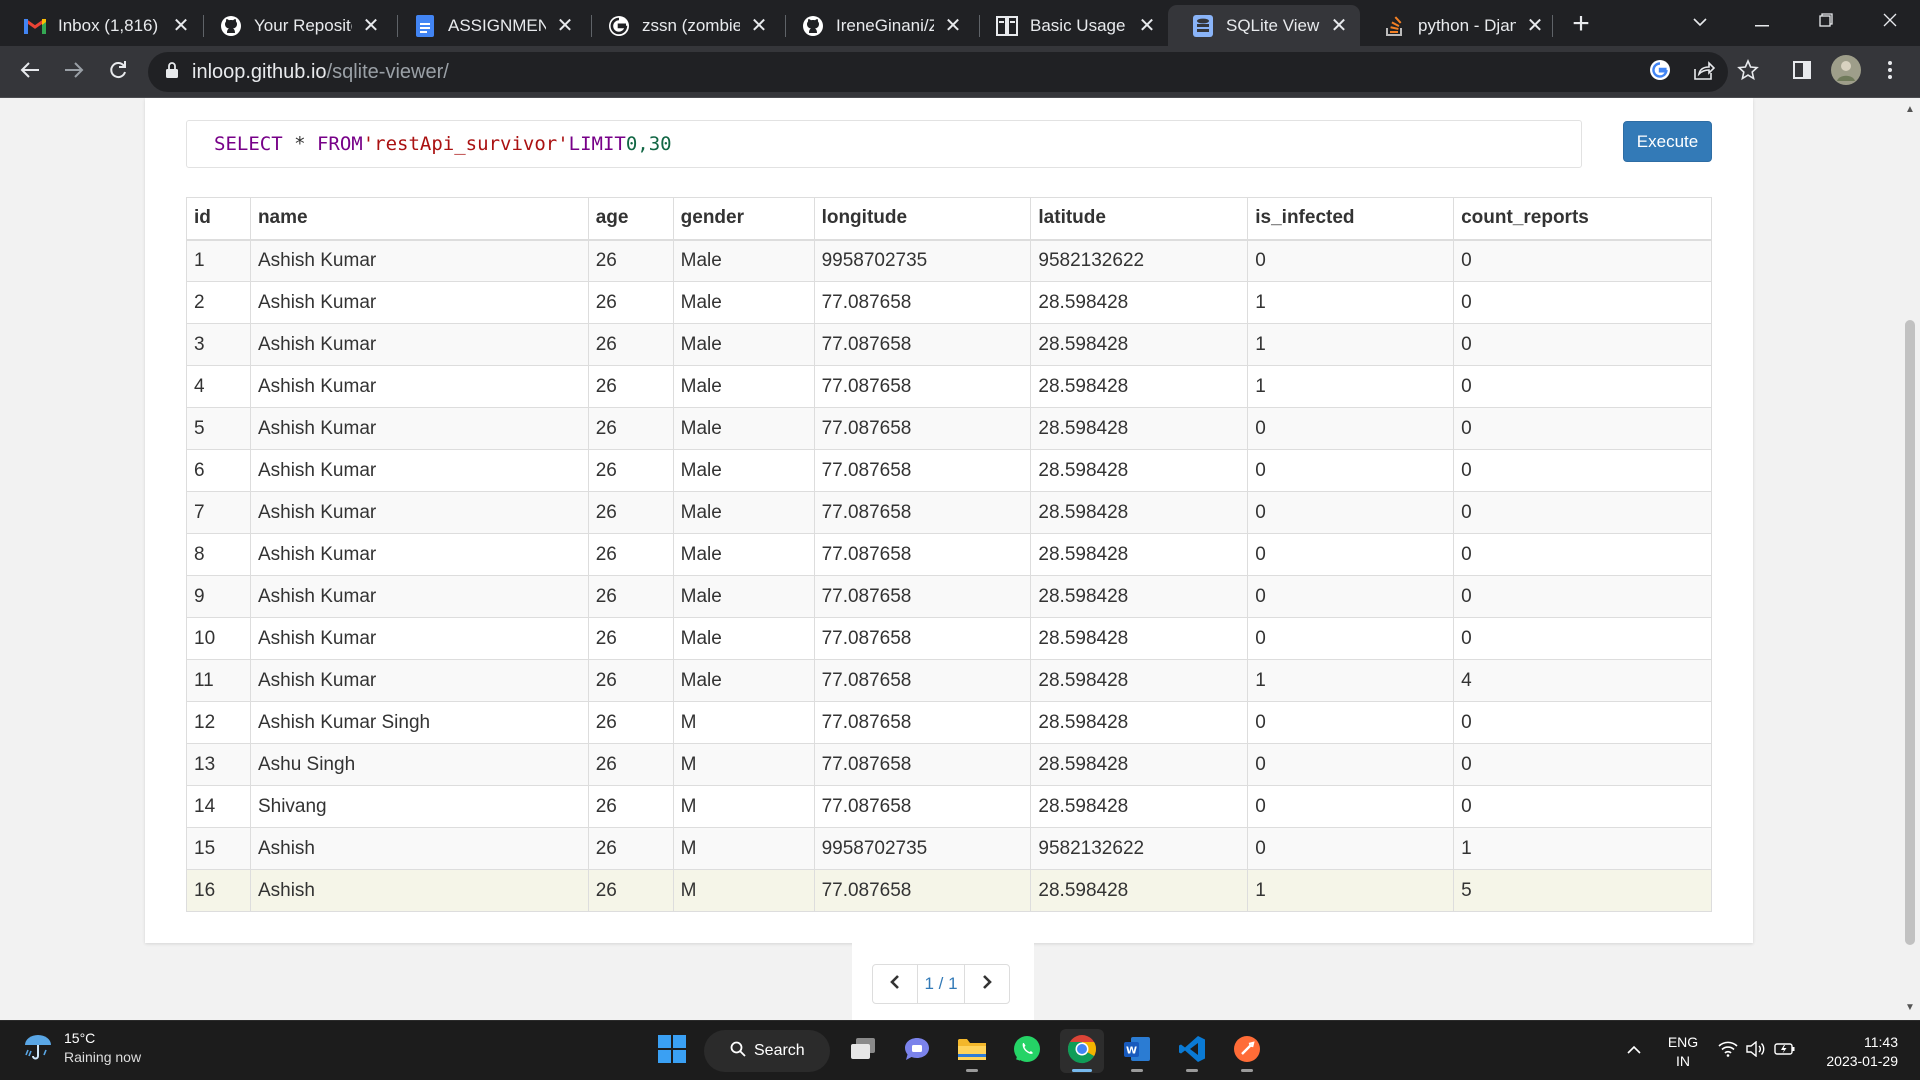  I want to click on taskbar-search: Search, so click(767, 1051).